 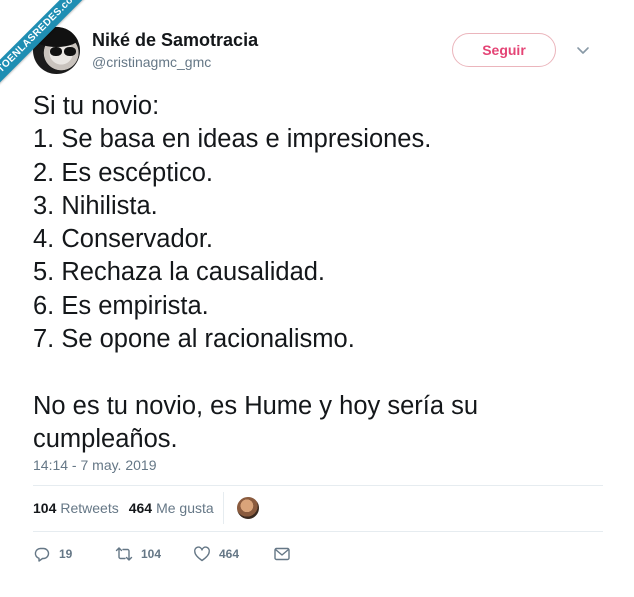 I want to click on retweets-label: Retweets, so click(x=89, y=508).